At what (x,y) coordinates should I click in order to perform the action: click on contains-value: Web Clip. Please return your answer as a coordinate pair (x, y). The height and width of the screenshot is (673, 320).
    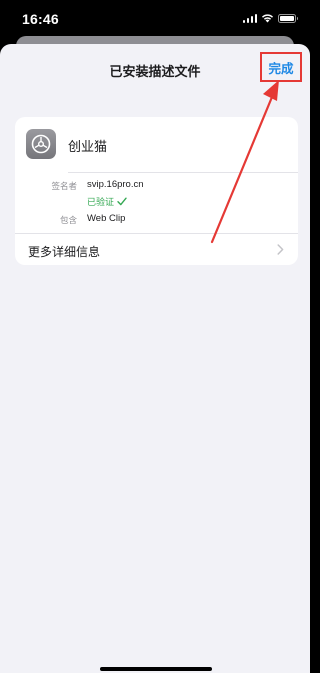
    Looking at the image, I should click on (106, 218).